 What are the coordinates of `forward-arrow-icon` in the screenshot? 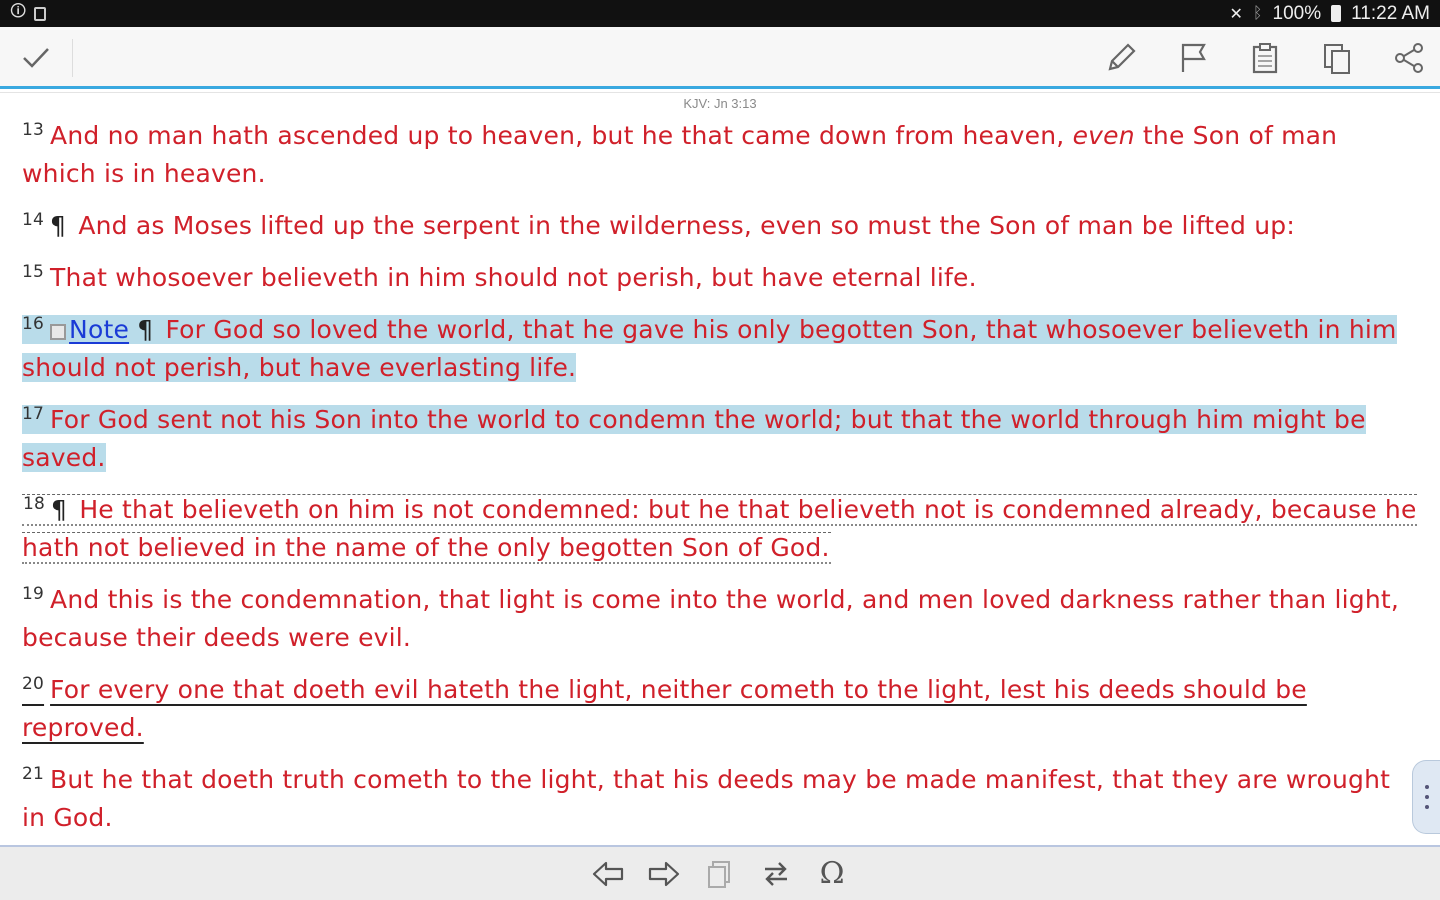 It's located at (664, 874).